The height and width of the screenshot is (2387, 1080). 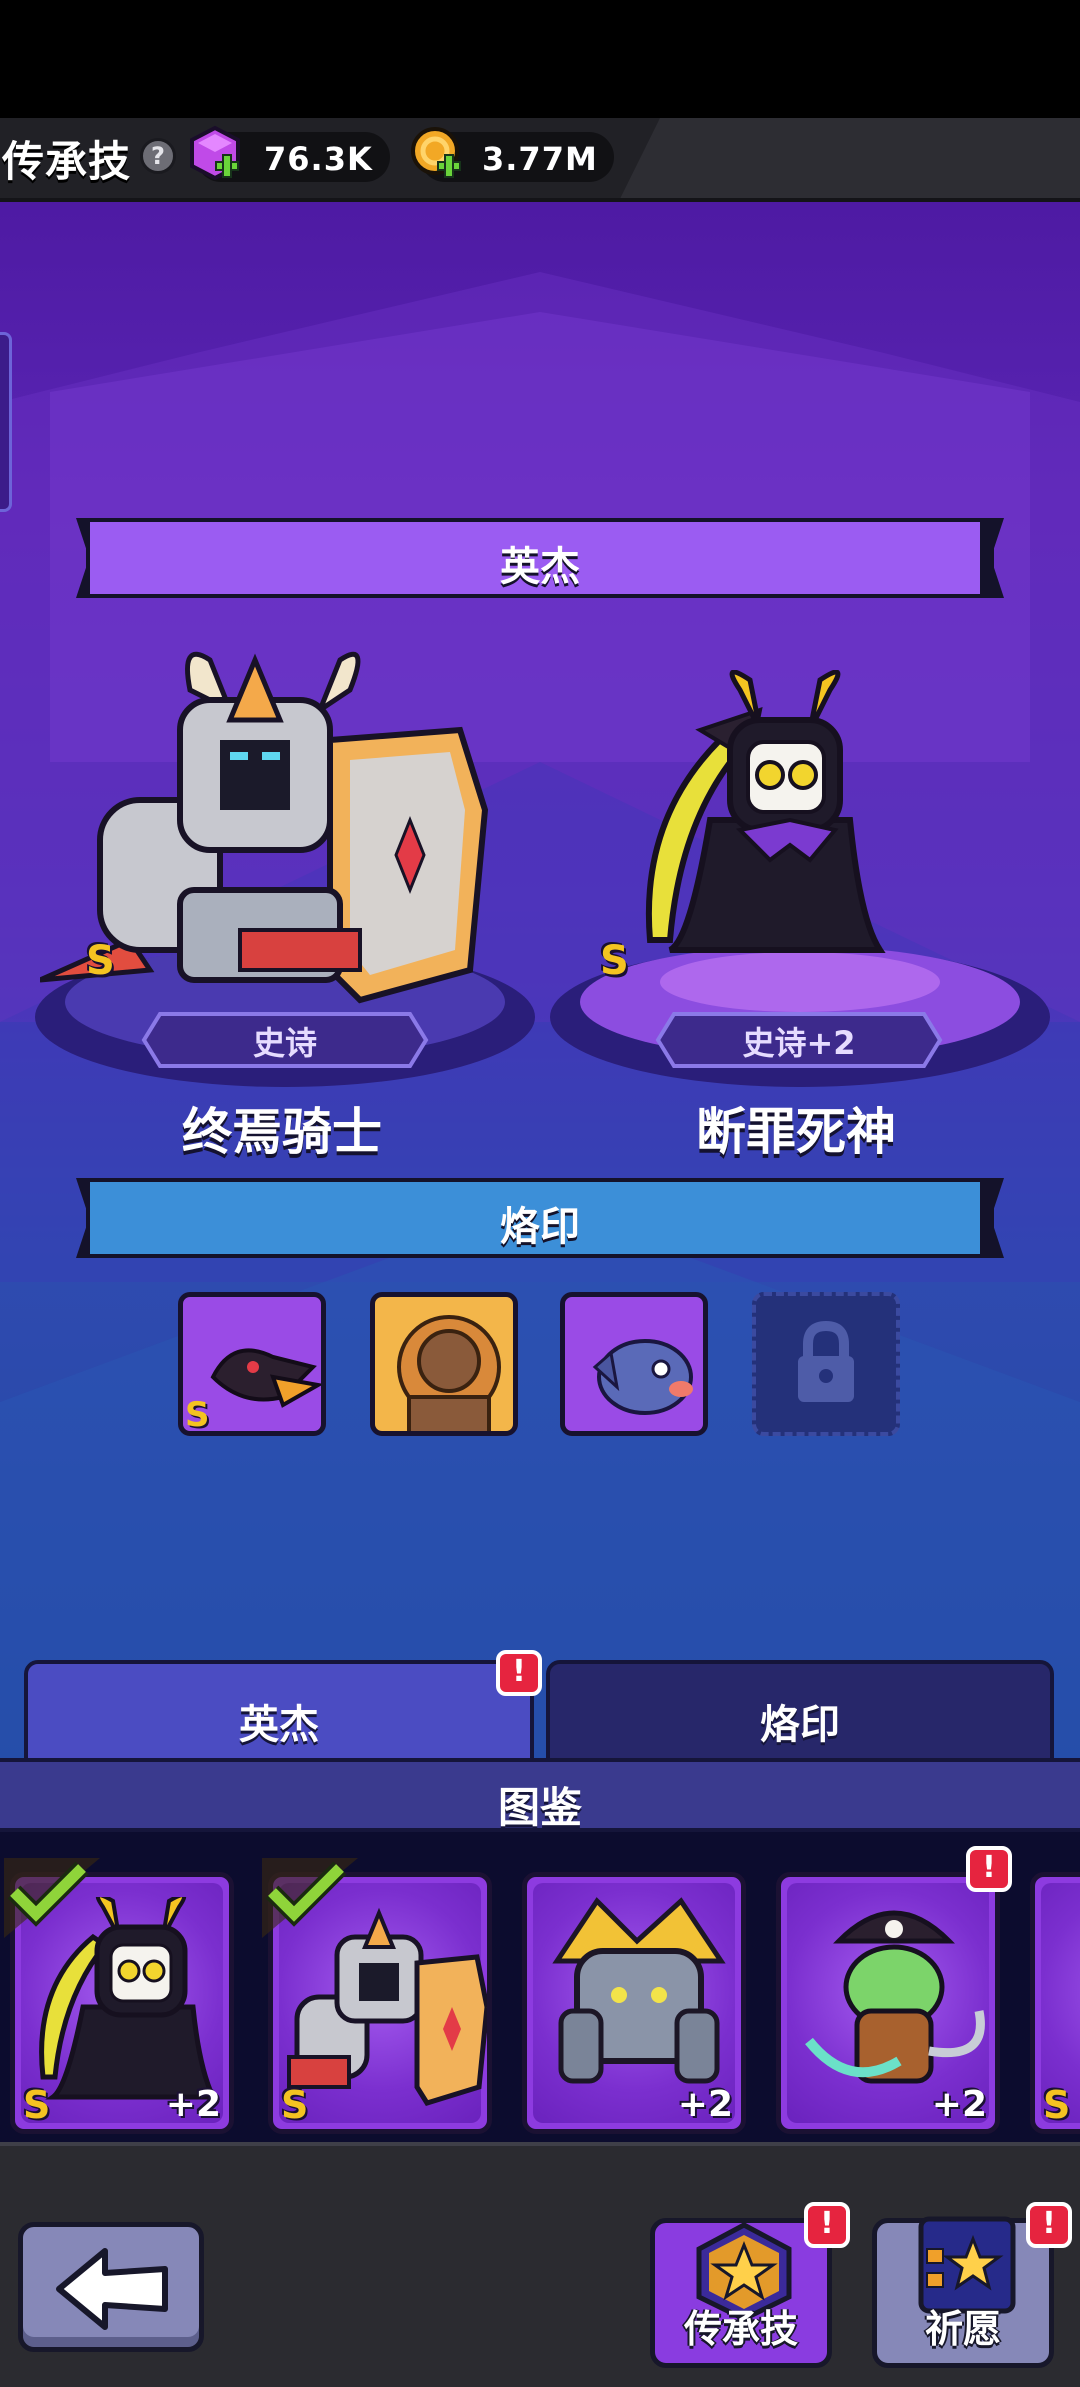 What do you see at coordinates (642, 1377) in the screenshot?
I see `fish-brand-icon` at bounding box center [642, 1377].